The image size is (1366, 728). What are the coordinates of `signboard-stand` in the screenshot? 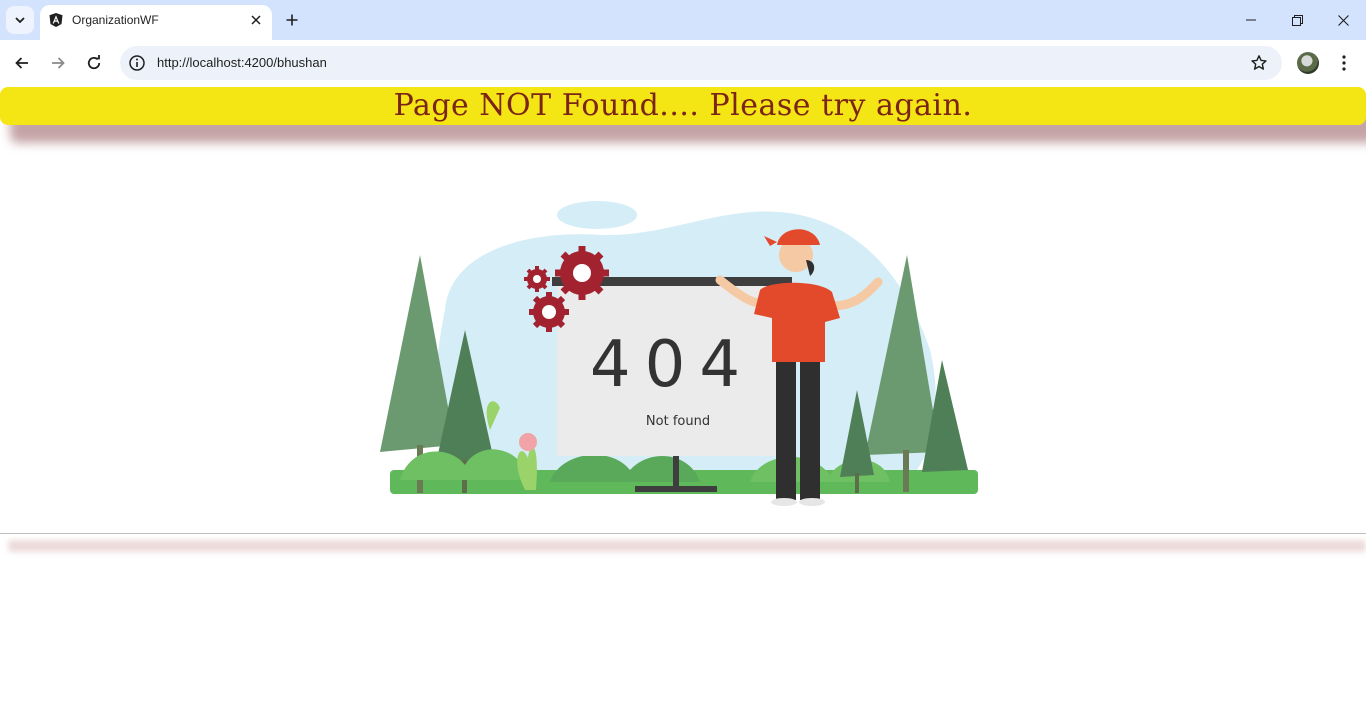 It's located at (676, 473).